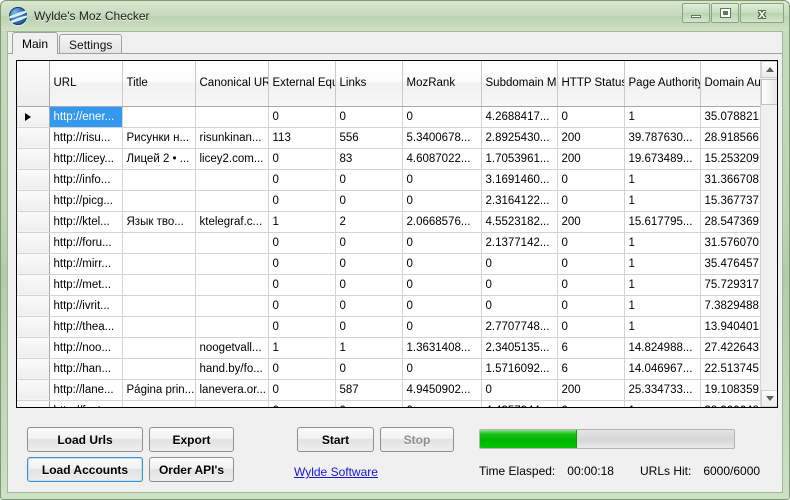 This screenshot has width=790, height=500. Describe the element at coordinates (591, 348) in the screenshot. I see `cell-http-status-code: 6` at that location.